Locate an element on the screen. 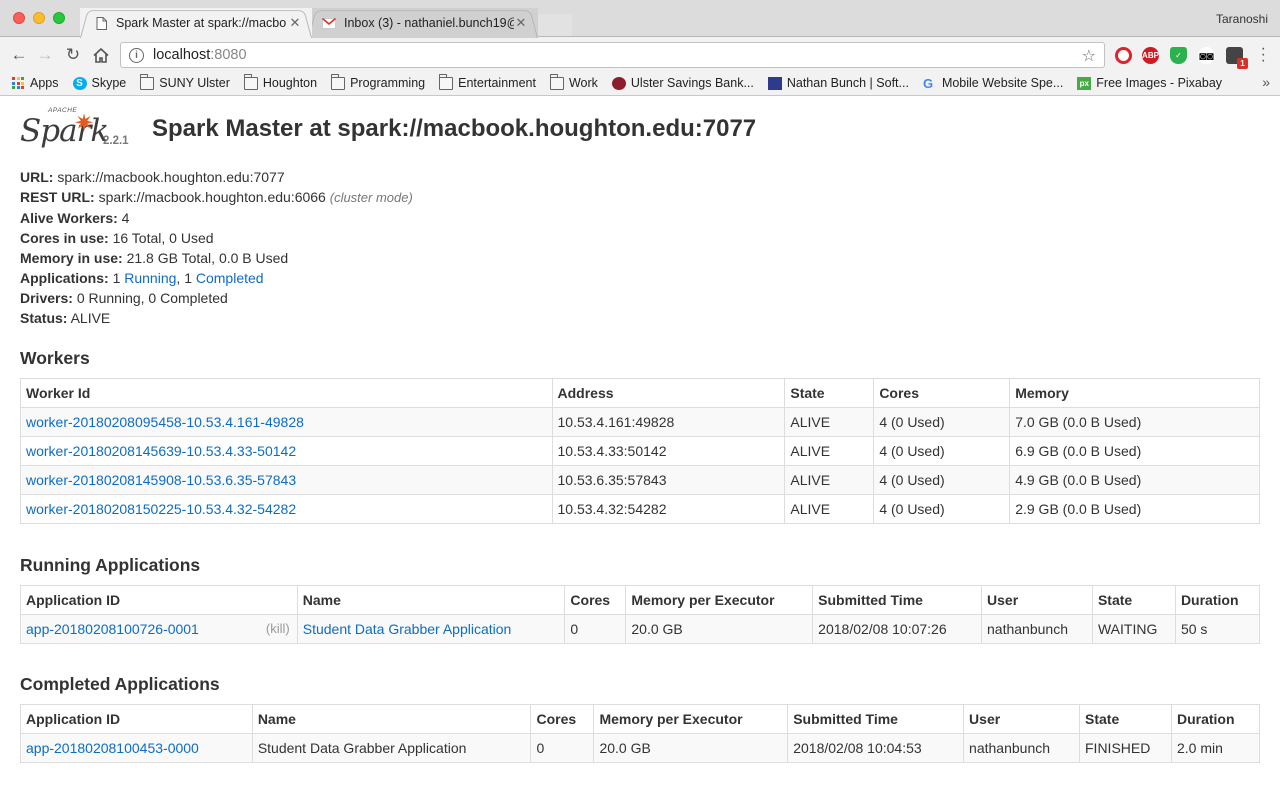 Image resolution: width=1280 pixels, height=800 pixels. profile-name: Taranoshi is located at coordinates (1242, 19).